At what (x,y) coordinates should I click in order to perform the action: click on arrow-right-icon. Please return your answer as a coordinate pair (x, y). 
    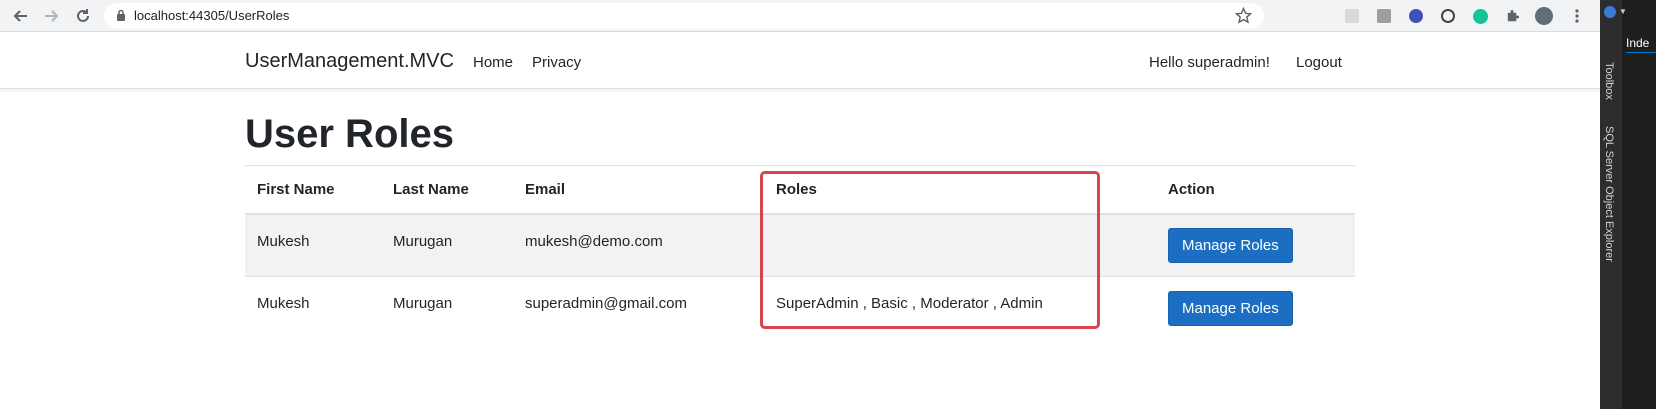
    Looking at the image, I should click on (52, 16).